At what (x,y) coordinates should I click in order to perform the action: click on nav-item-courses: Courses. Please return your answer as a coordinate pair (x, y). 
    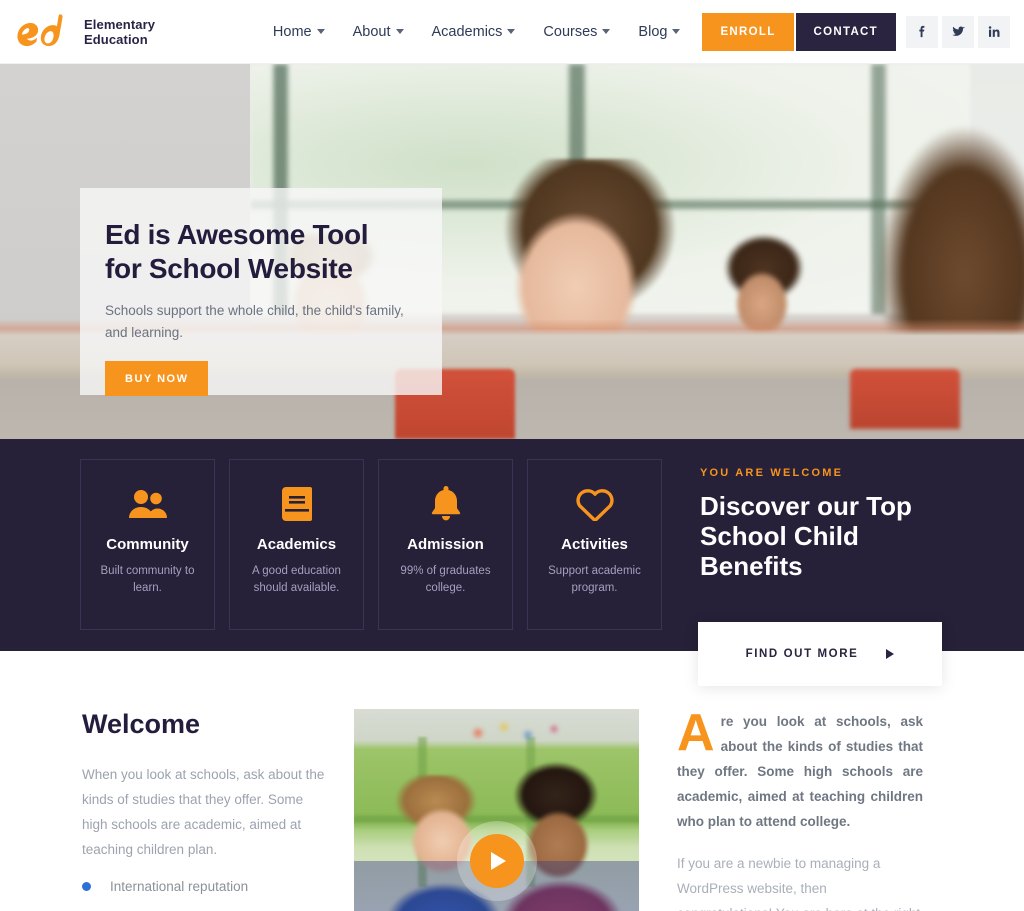
    Looking at the image, I should click on (576, 32).